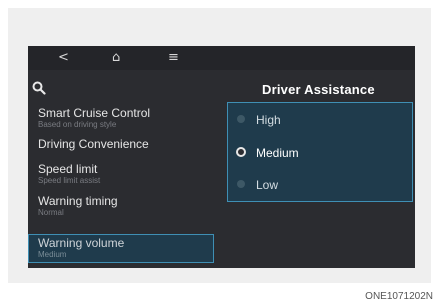 The width and height of the screenshot is (439, 304). What do you see at coordinates (94, 113) in the screenshot?
I see `menu-item-label: Smart Cruise Control` at bounding box center [94, 113].